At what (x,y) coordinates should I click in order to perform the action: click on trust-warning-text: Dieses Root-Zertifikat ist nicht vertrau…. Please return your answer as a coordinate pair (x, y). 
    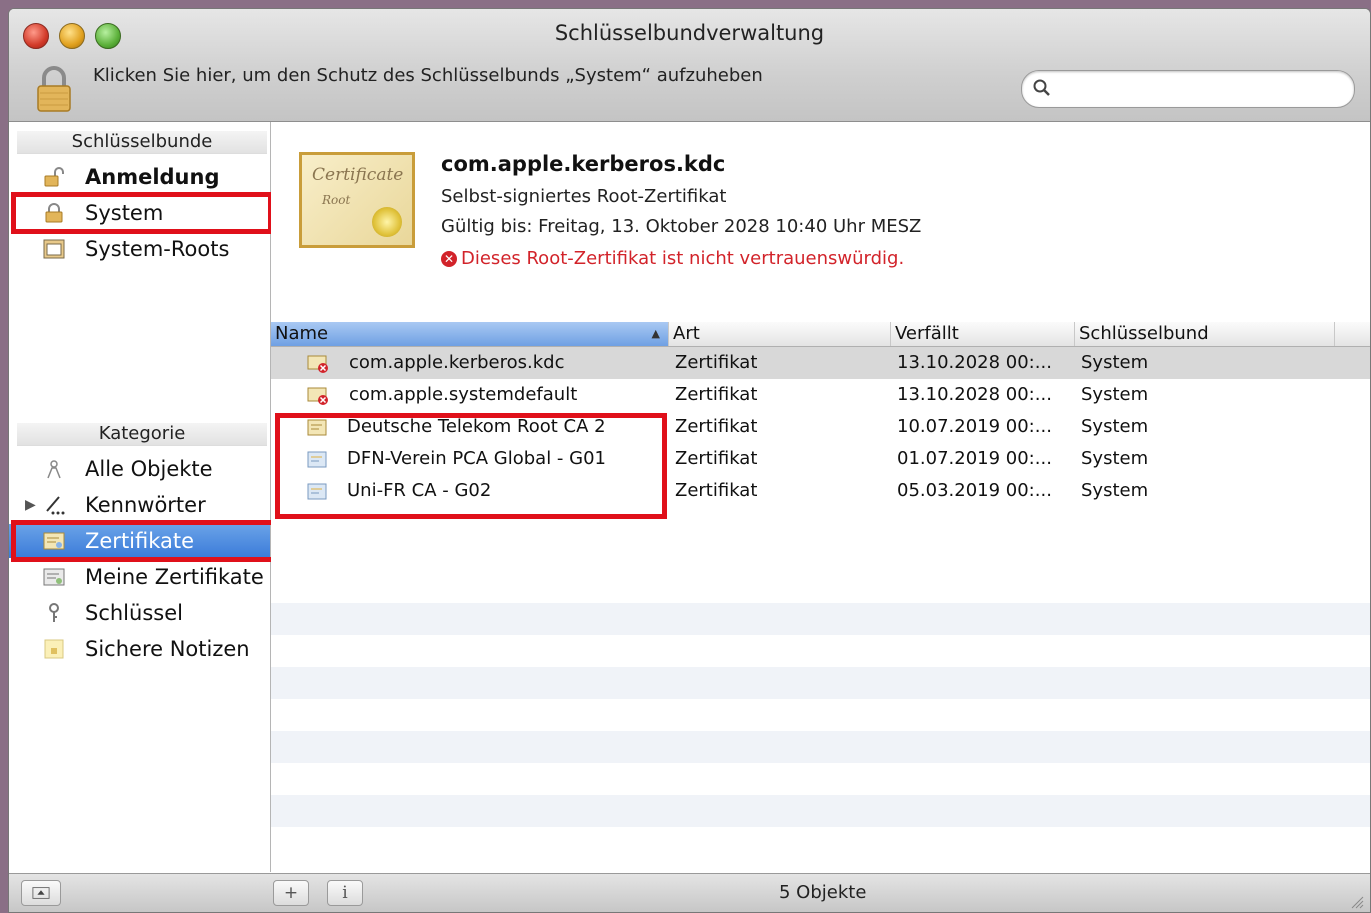
    Looking at the image, I should click on (683, 258).